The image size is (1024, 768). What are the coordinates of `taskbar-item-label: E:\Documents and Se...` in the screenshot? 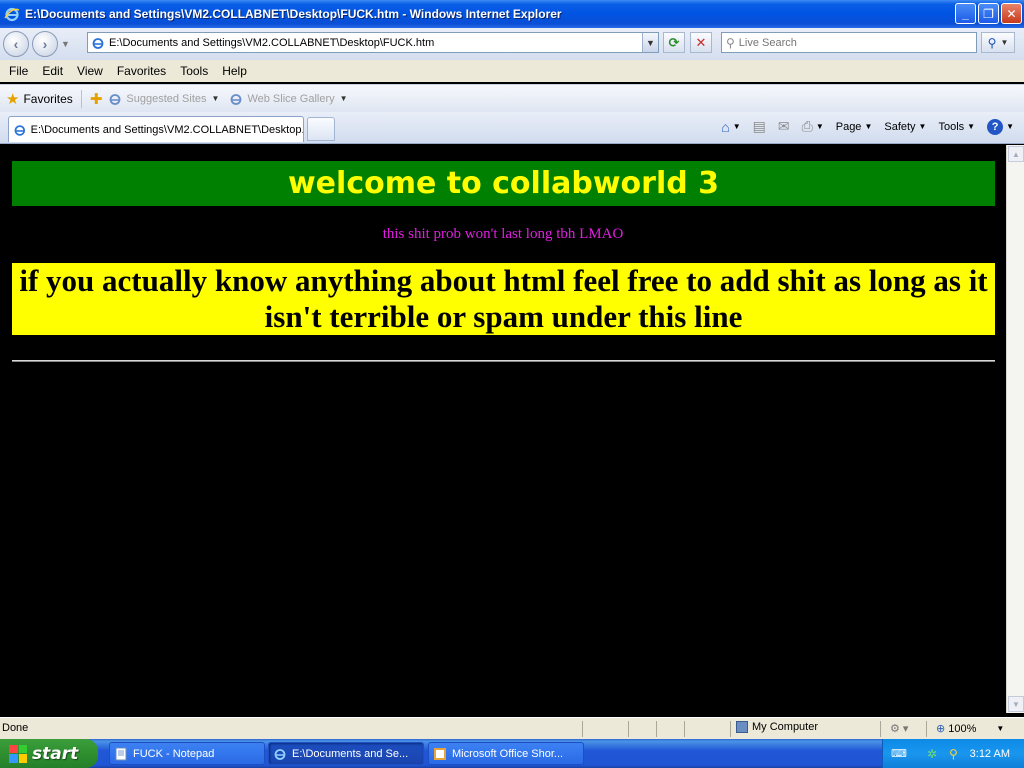 It's located at (350, 753).